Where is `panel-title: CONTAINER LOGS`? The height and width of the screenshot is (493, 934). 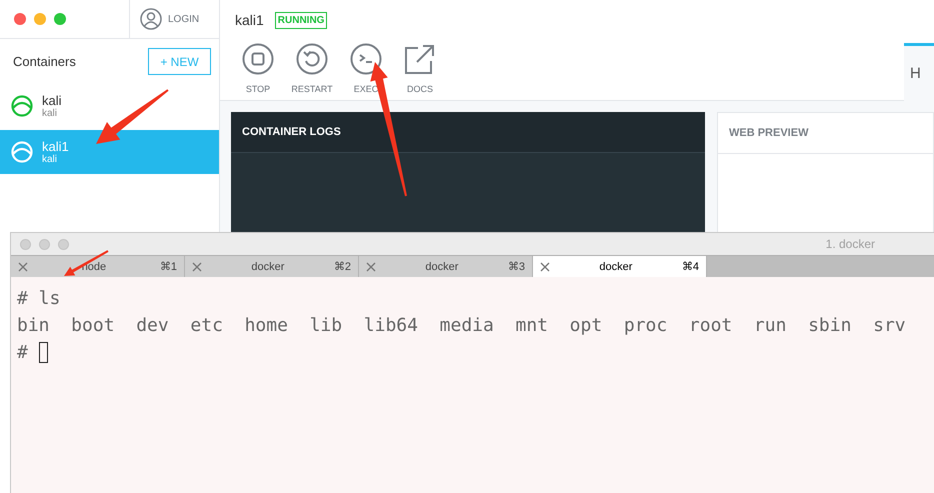
panel-title: CONTAINER LOGS is located at coordinates (291, 132).